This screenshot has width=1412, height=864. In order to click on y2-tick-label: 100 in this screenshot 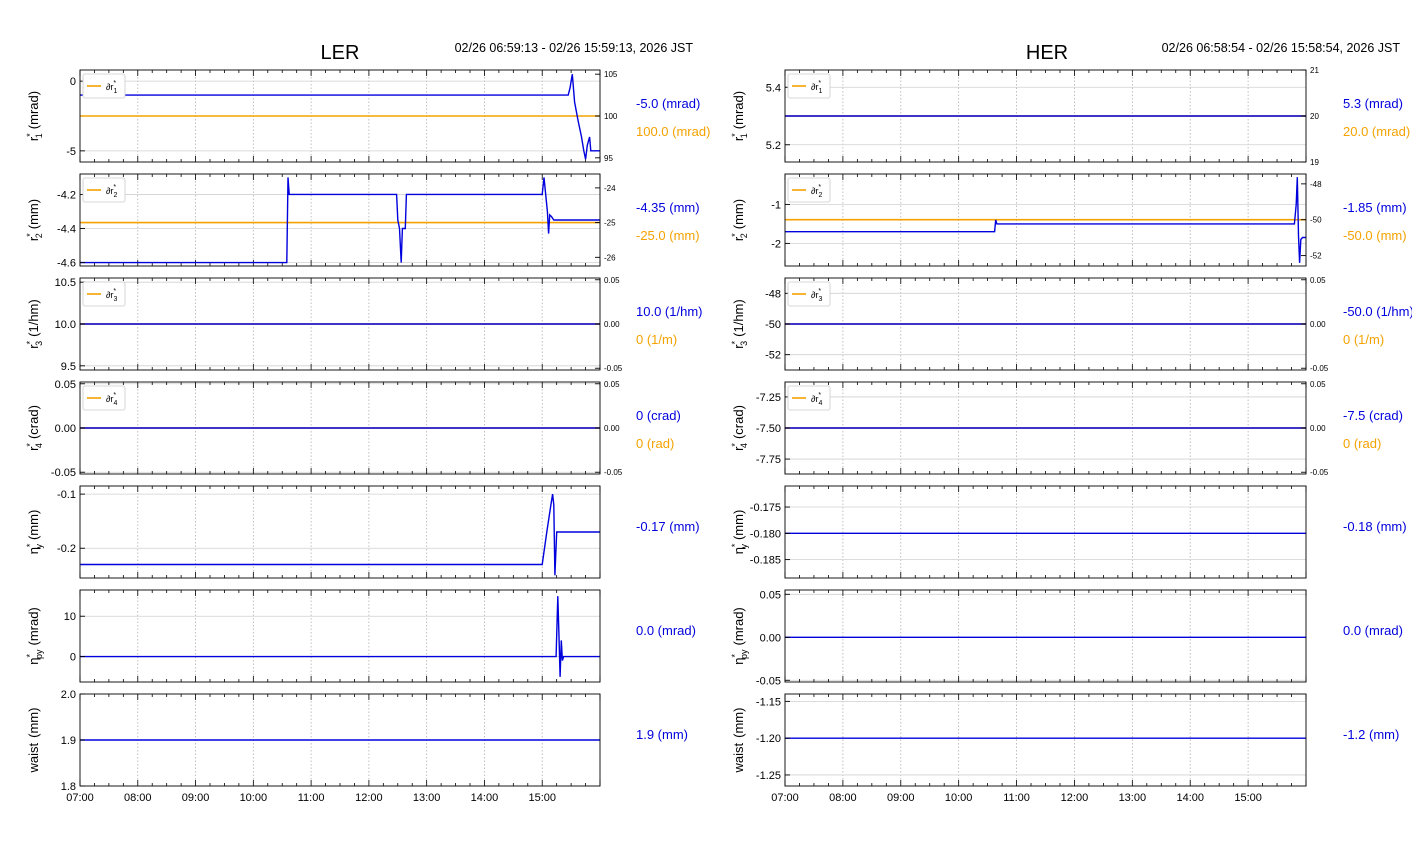, I will do `click(611, 116)`.